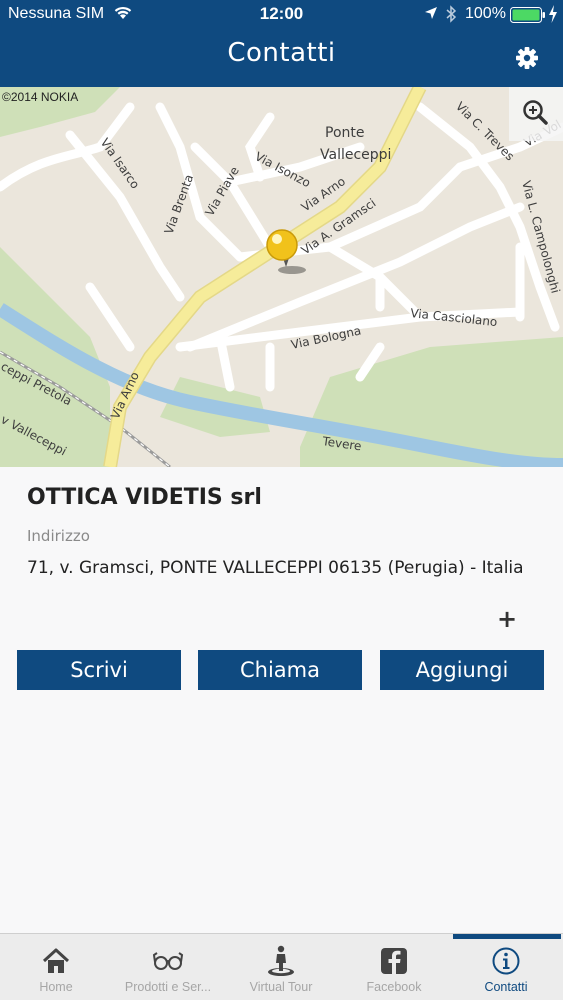  I want to click on call-button: Chiama, so click(280, 670).